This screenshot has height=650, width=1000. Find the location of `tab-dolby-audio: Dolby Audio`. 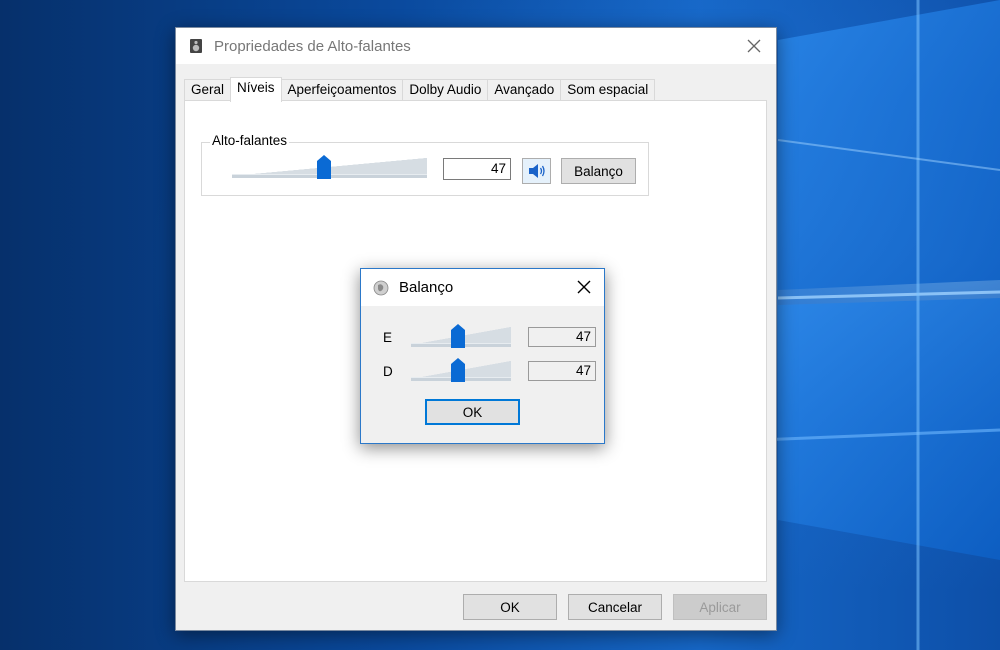

tab-dolby-audio: Dolby Audio is located at coordinates (445, 90).